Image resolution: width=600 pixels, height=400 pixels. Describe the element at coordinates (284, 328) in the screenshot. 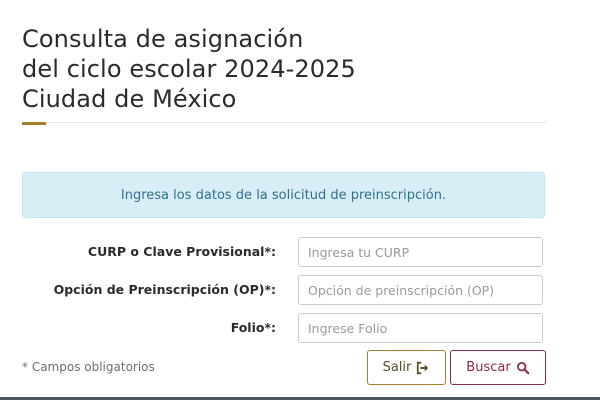

I see `form-row-folio: Folio*:` at that location.